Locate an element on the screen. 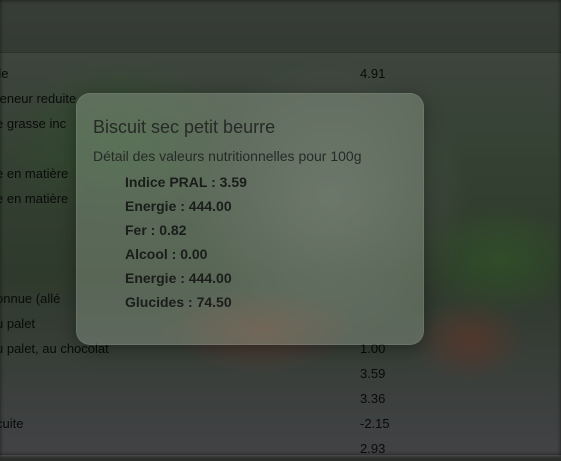  nutrition-value-item: Fer : 0.82 is located at coordinates (156, 230).